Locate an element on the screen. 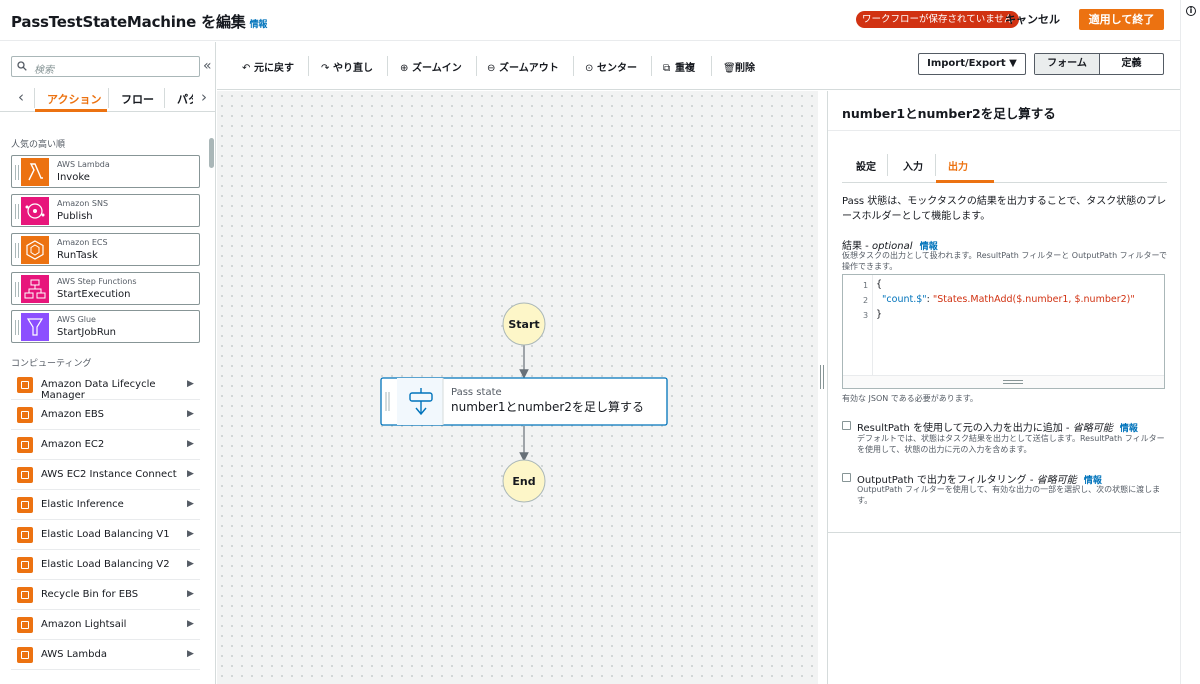 The image size is (1200, 684). duplicate-icon: ⧉ is located at coordinates (667, 68).